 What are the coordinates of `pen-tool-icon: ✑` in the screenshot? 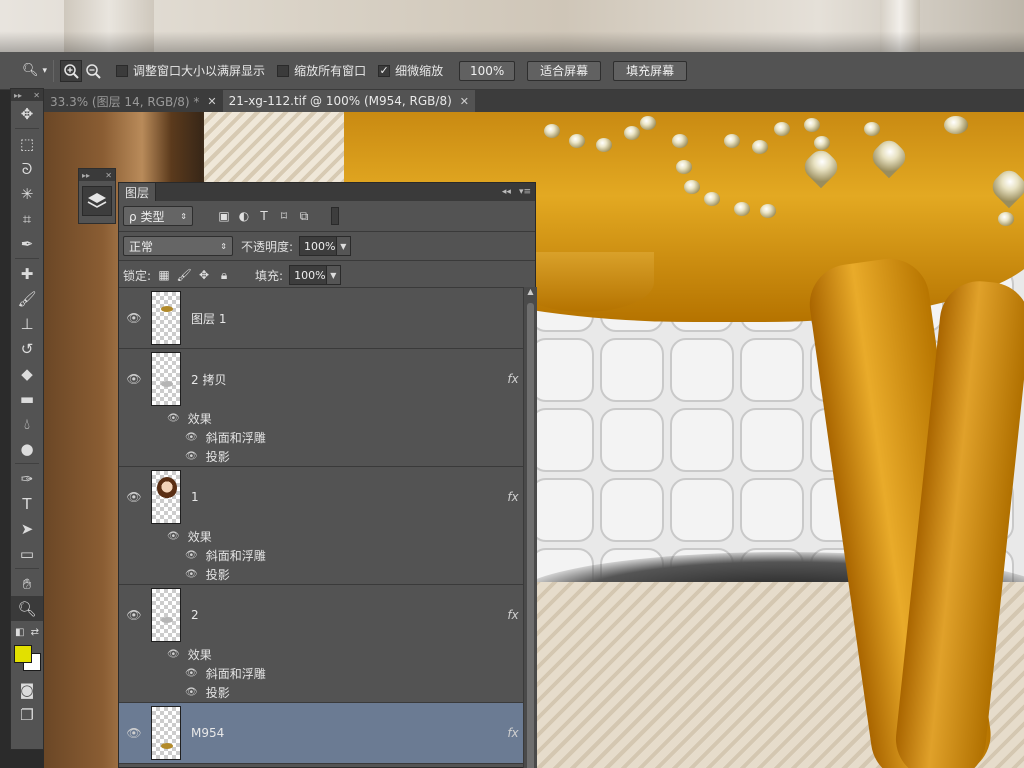 It's located at (27, 478).